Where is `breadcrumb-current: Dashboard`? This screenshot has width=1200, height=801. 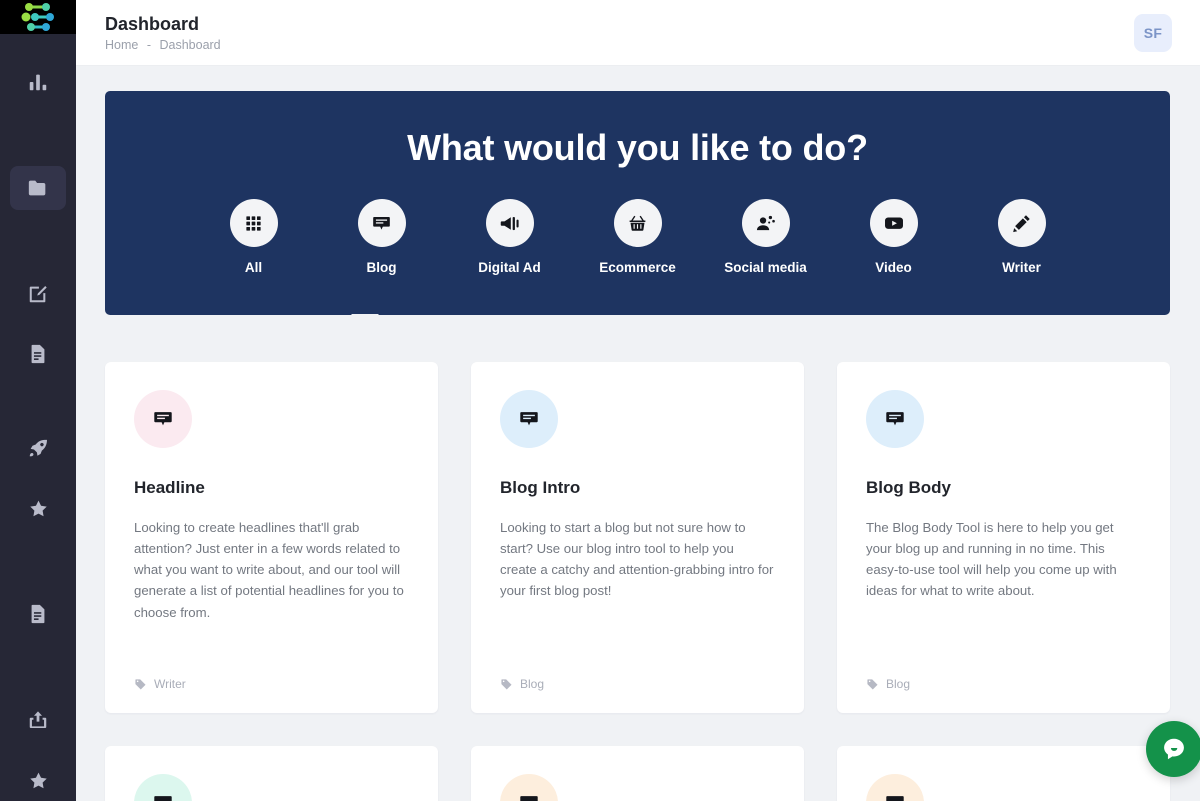 breadcrumb-current: Dashboard is located at coordinates (190, 45).